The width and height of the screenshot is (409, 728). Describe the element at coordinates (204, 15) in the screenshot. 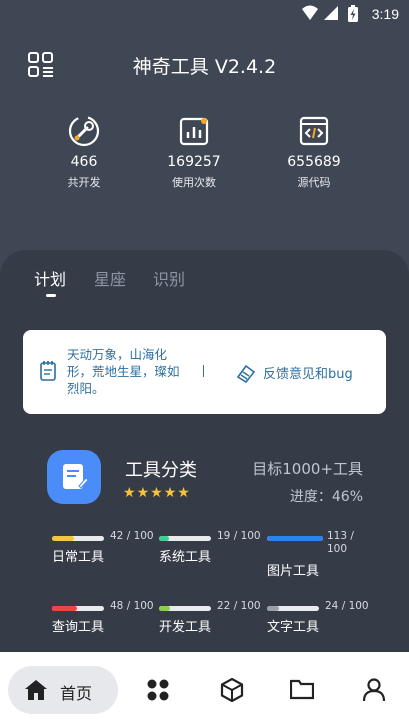

I see `status-bar: 3:19` at that location.